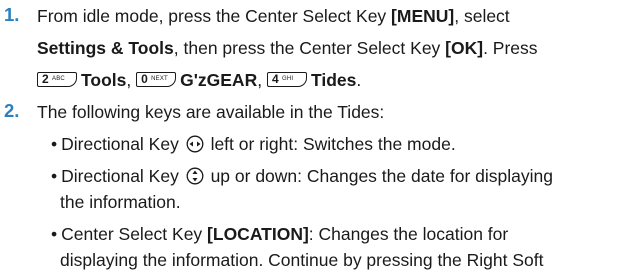 This screenshot has height=274, width=627. Describe the element at coordinates (45, 79) in the screenshot. I see `key-digit: 2` at that location.